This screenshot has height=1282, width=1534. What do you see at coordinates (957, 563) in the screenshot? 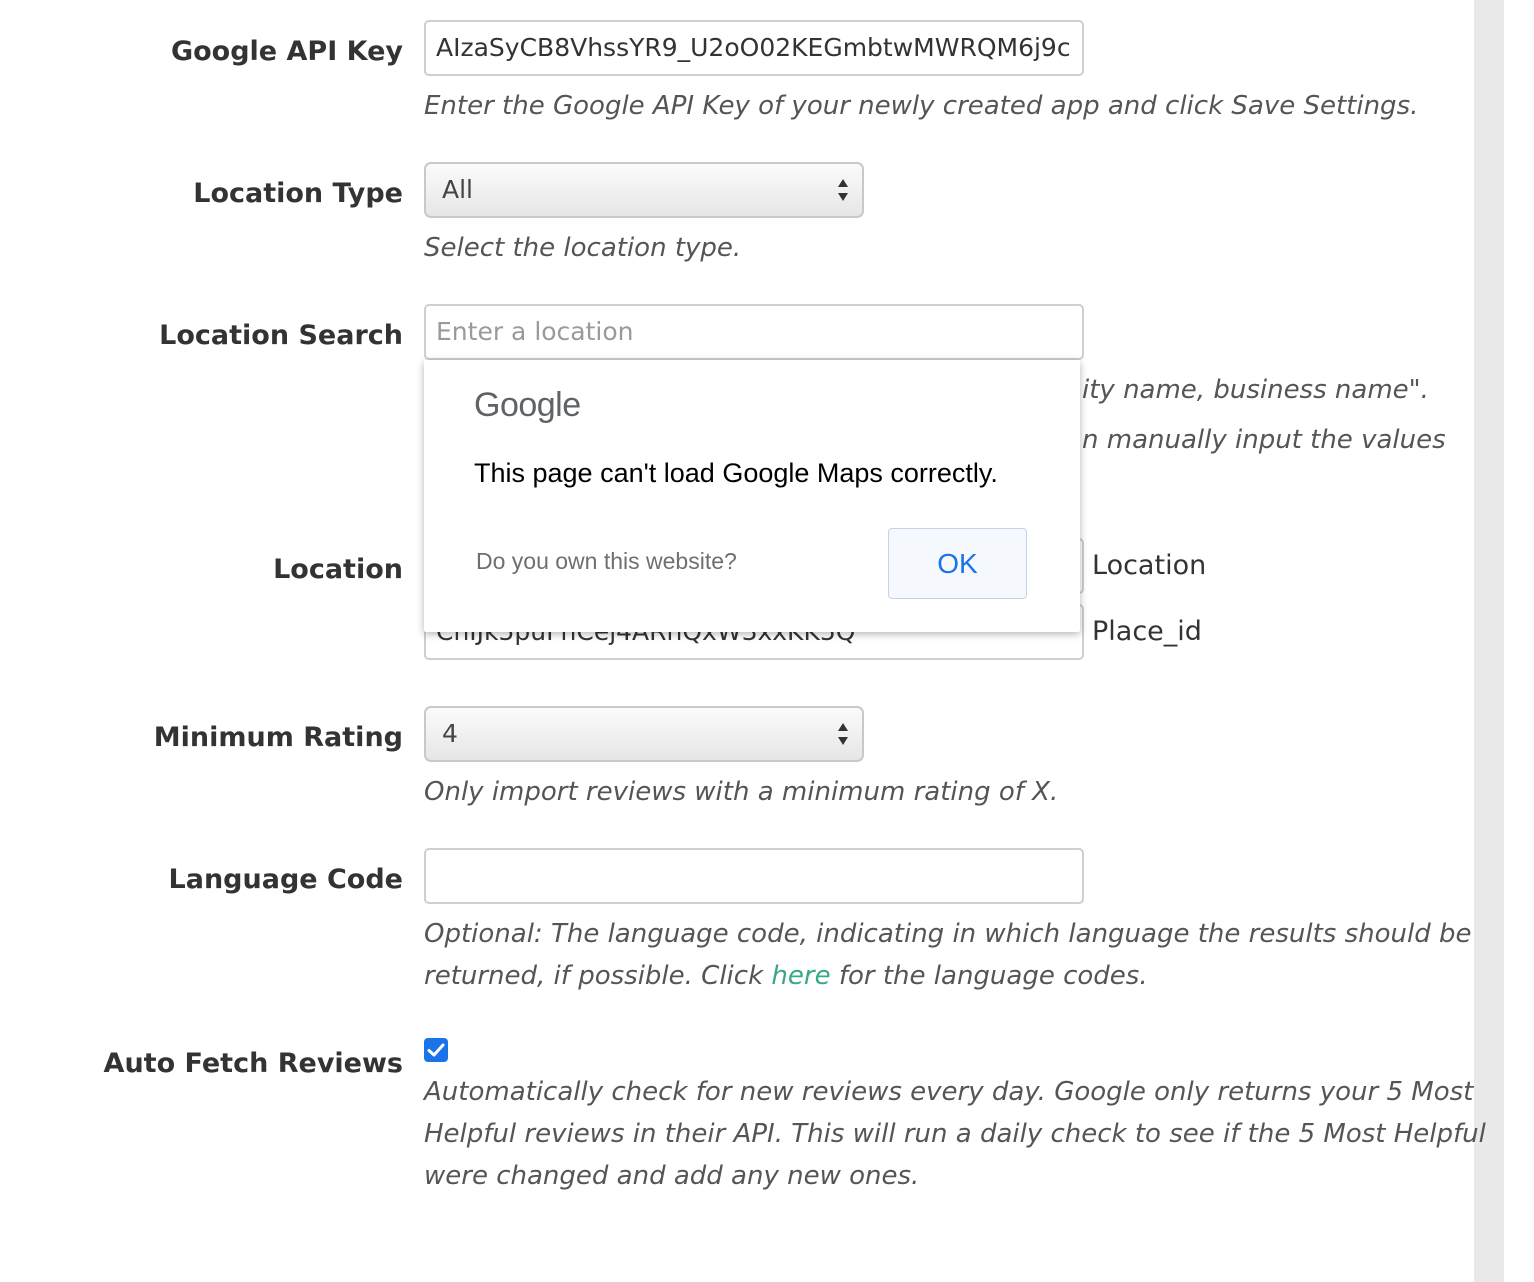
I see `ok-button: OK` at bounding box center [957, 563].